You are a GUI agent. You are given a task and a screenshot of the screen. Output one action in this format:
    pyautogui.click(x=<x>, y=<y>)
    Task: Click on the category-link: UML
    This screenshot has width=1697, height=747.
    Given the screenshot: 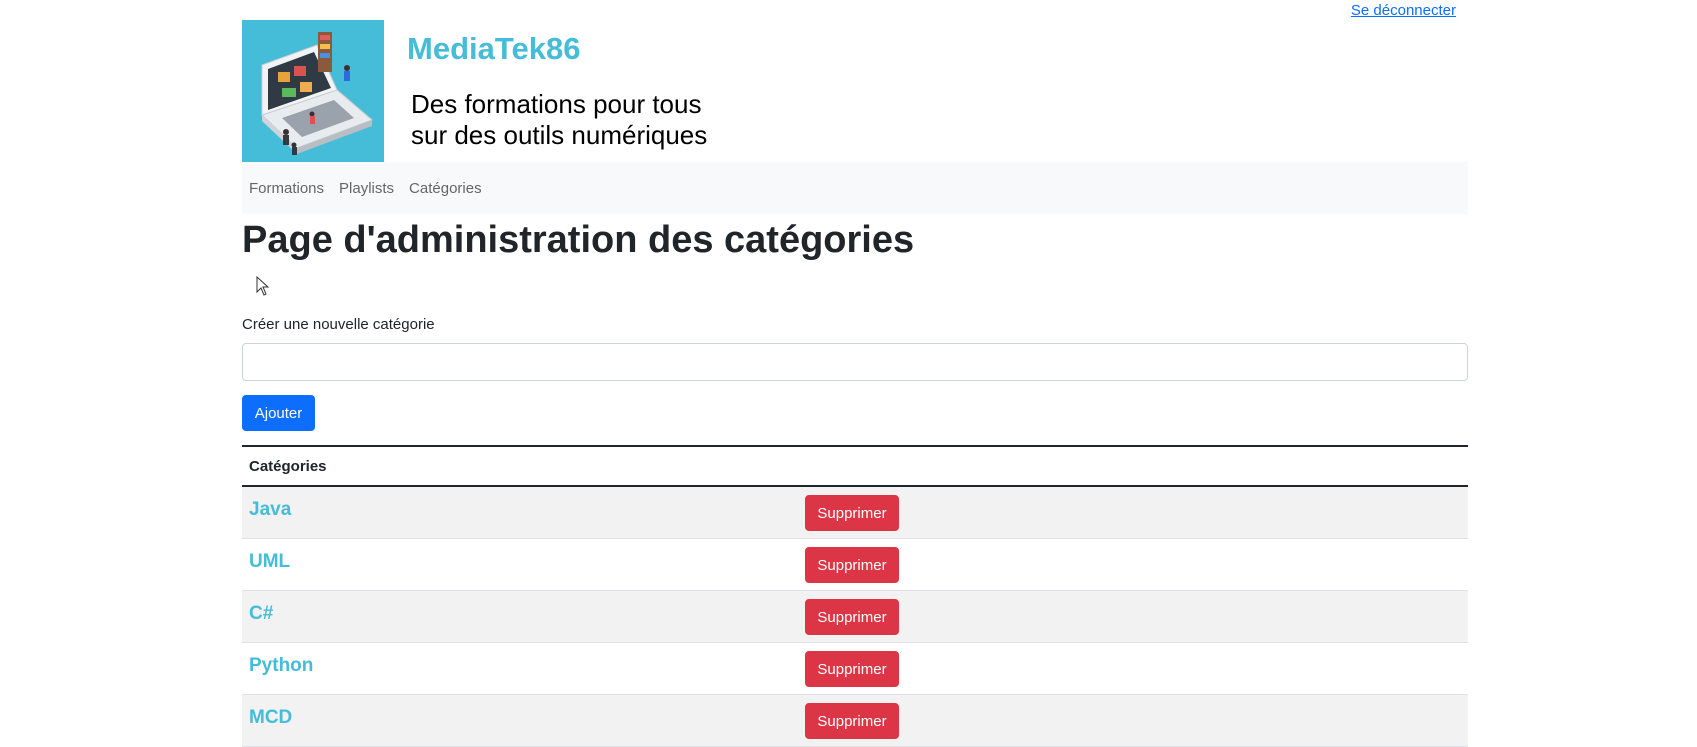 What is the action you would take?
    pyautogui.click(x=269, y=562)
    